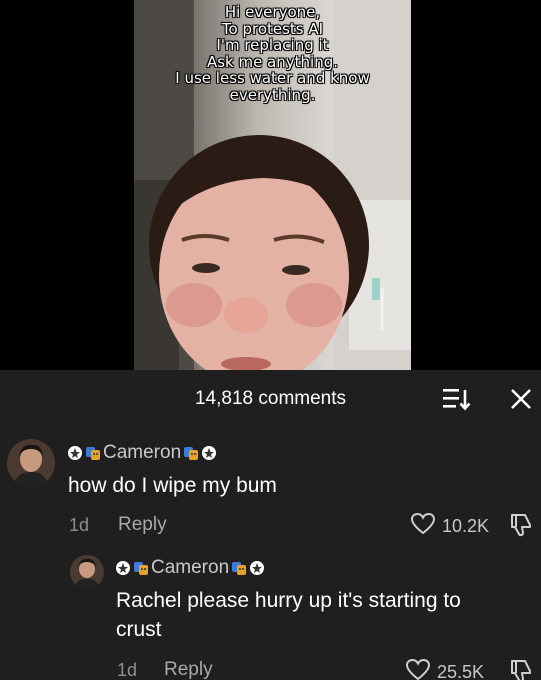 This screenshot has height=680, width=541. Describe the element at coordinates (272, 61) in the screenshot. I see `caption-line: Ask me anything.` at that location.